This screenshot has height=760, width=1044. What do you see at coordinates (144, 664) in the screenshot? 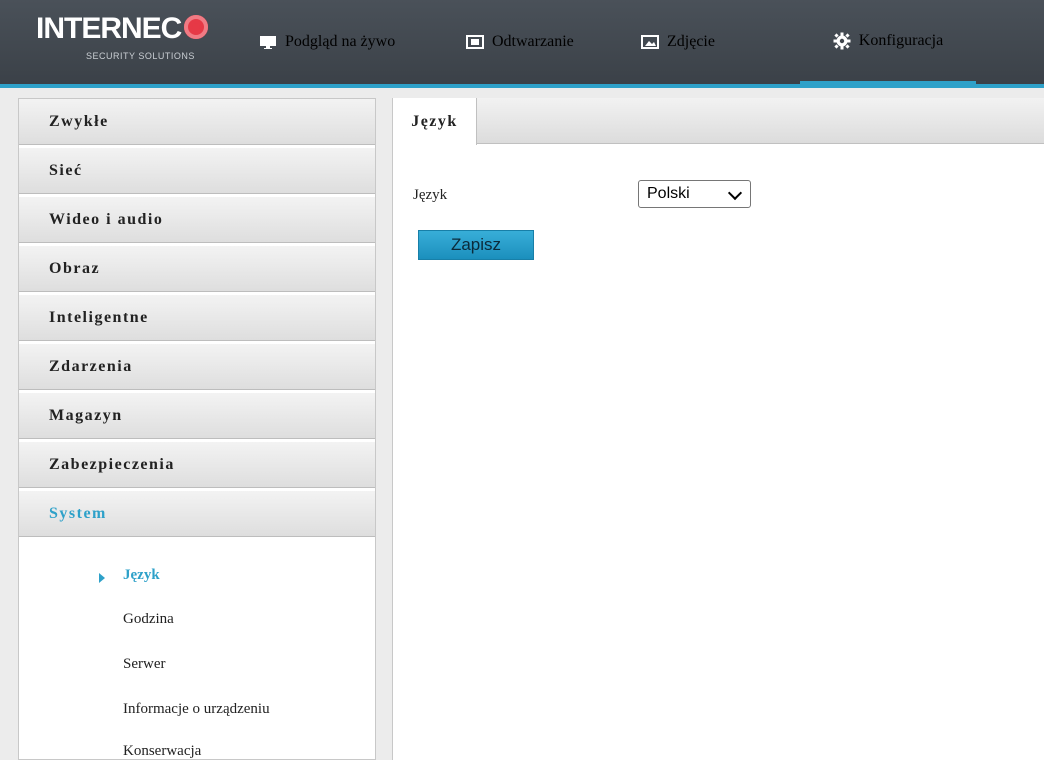
I see `submenu-item-server: Serwer` at bounding box center [144, 664].